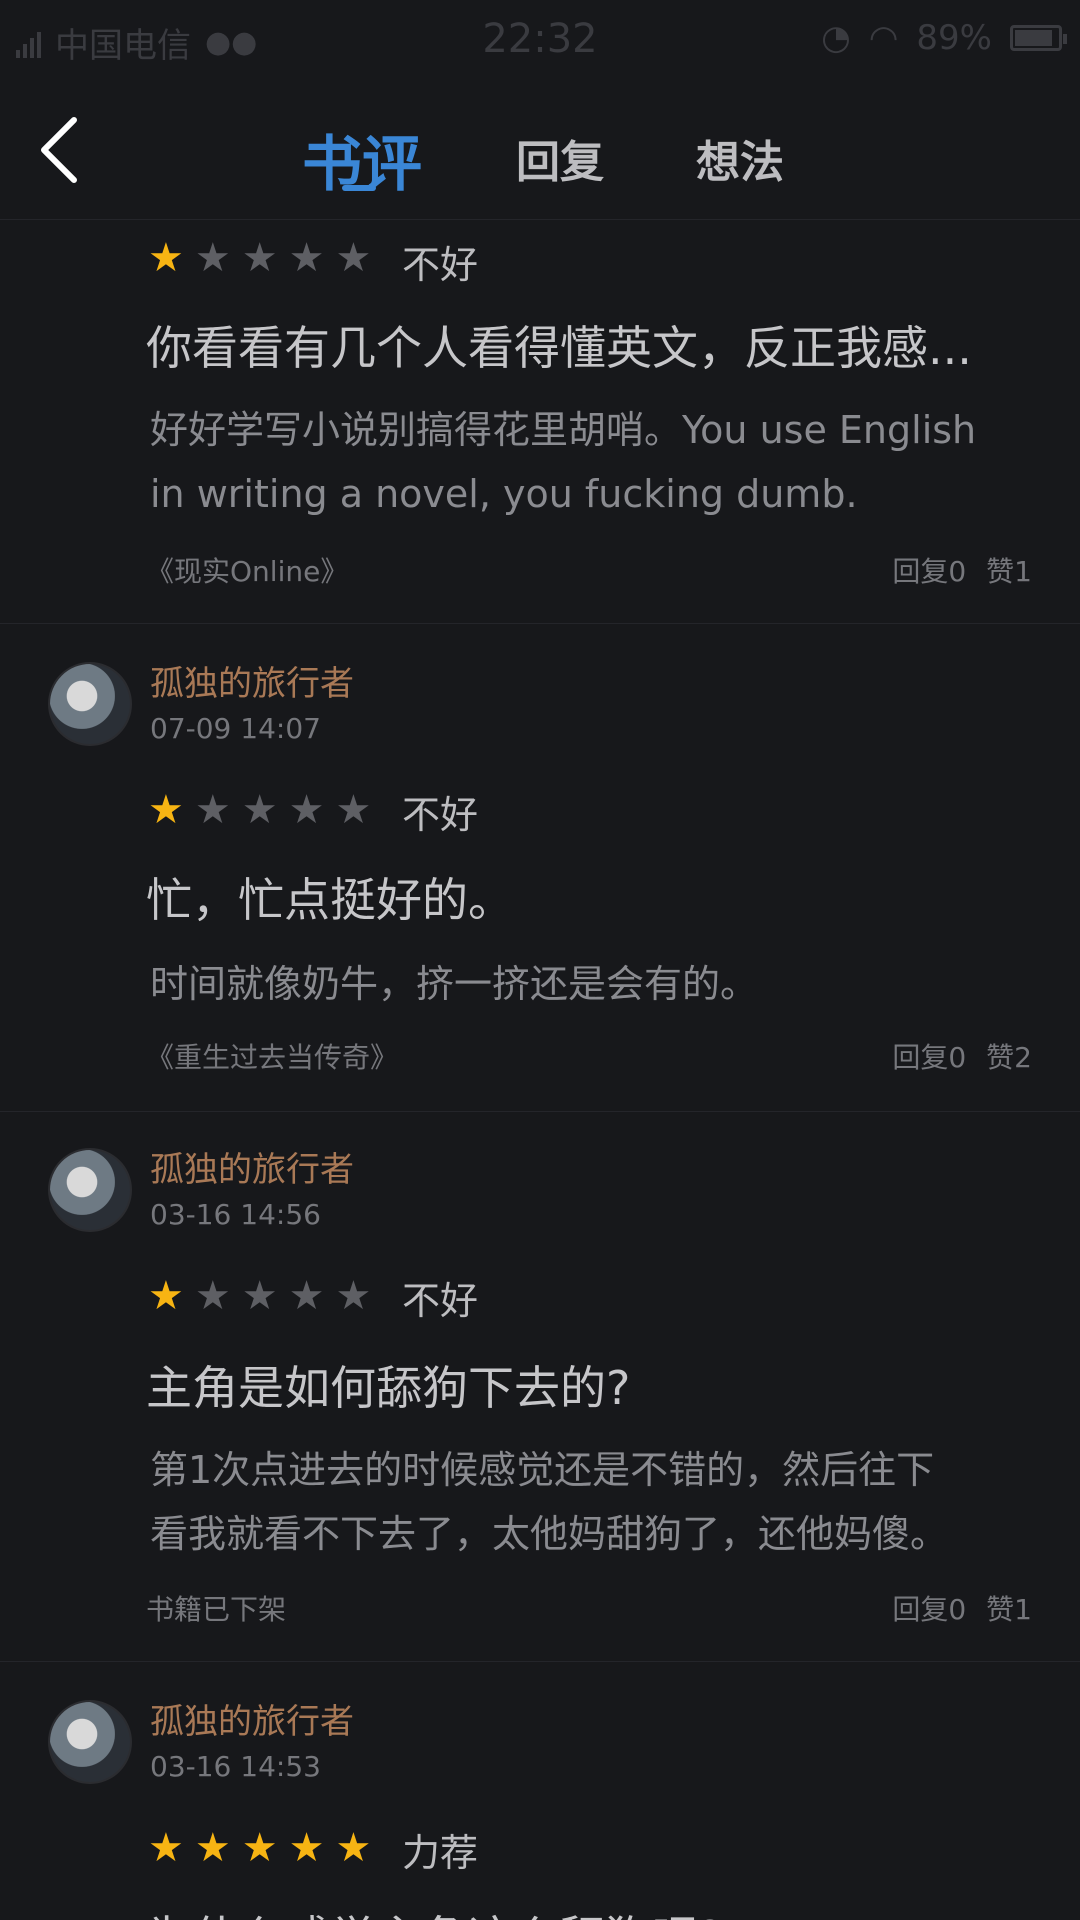 The width and height of the screenshot is (1080, 1920). Describe the element at coordinates (388, 1388) in the screenshot. I see `review-title: 主角是如何舔狗下去的?` at that location.